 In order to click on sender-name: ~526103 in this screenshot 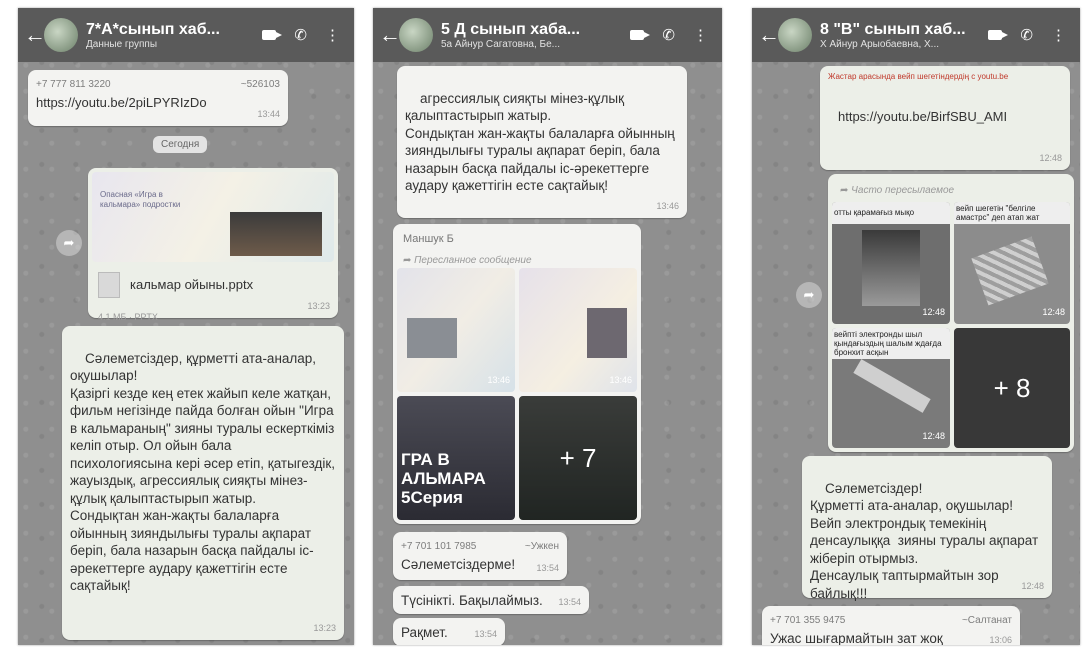, I will do `click(260, 84)`.